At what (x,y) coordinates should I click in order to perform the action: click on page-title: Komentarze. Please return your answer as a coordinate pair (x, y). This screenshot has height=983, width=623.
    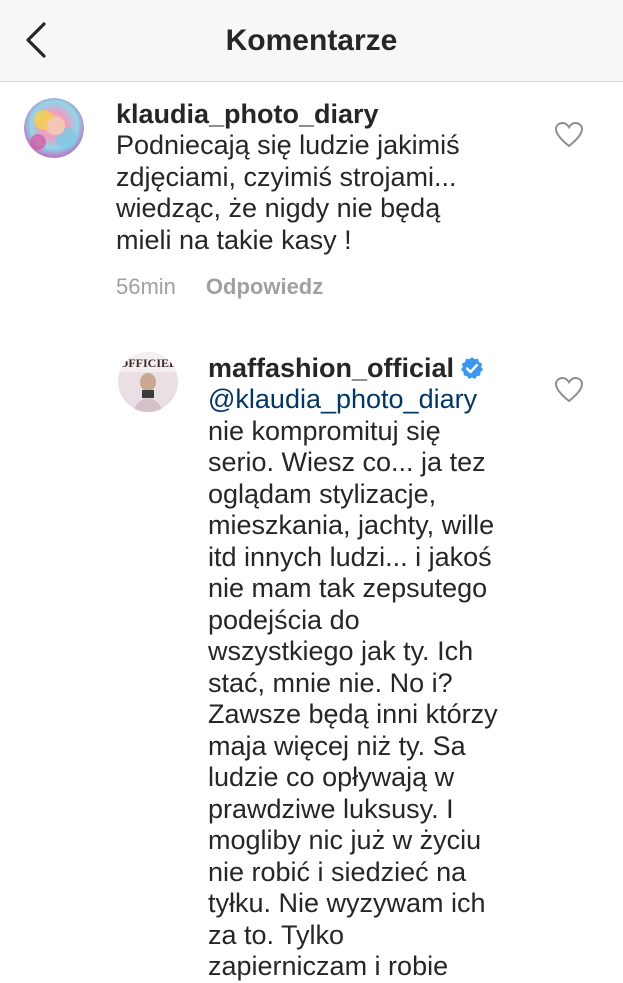
    Looking at the image, I should click on (311, 40).